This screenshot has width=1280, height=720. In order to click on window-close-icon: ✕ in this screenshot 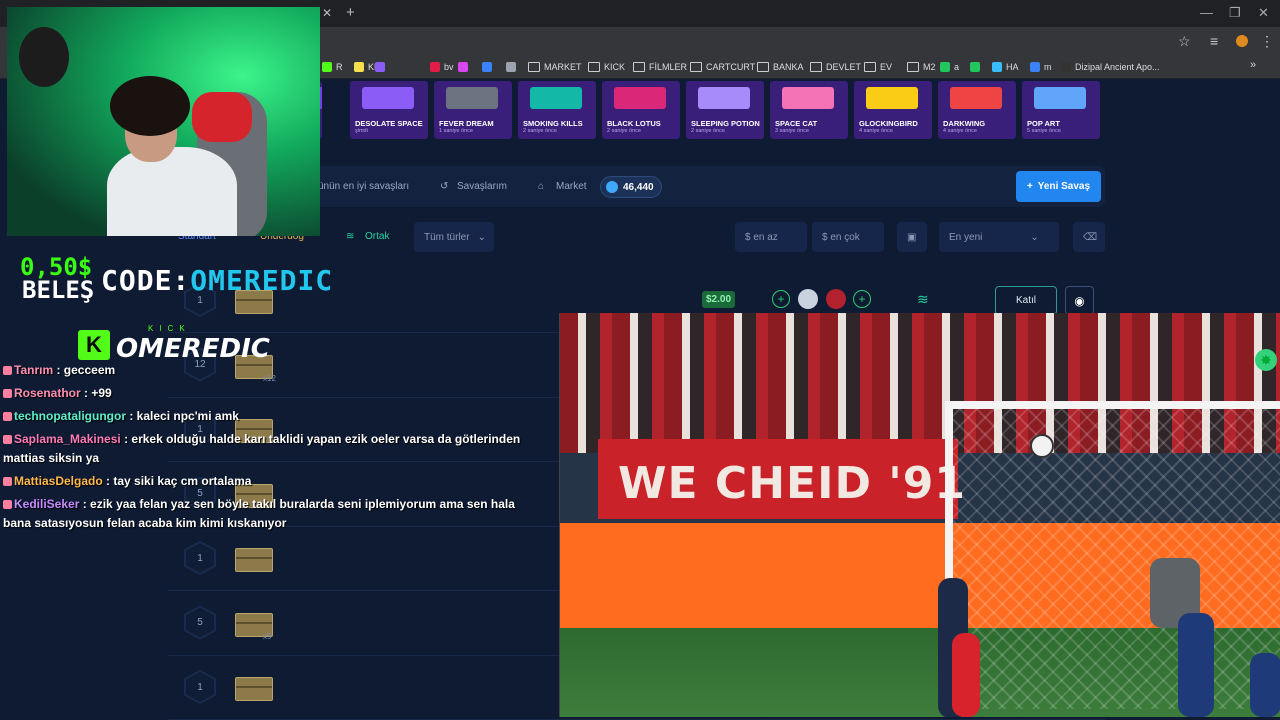, I will do `click(1263, 13)`.